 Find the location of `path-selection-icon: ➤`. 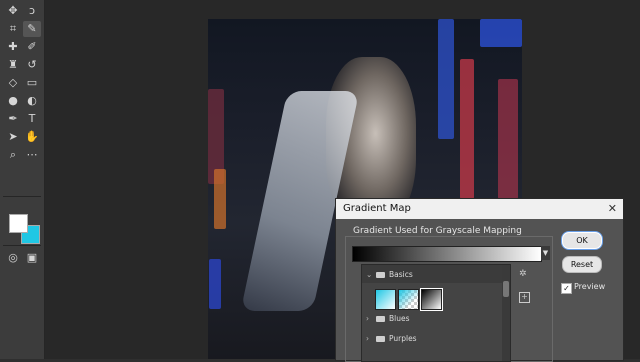

path-selection-icon: ➤ is located at coordinates (13, 137).